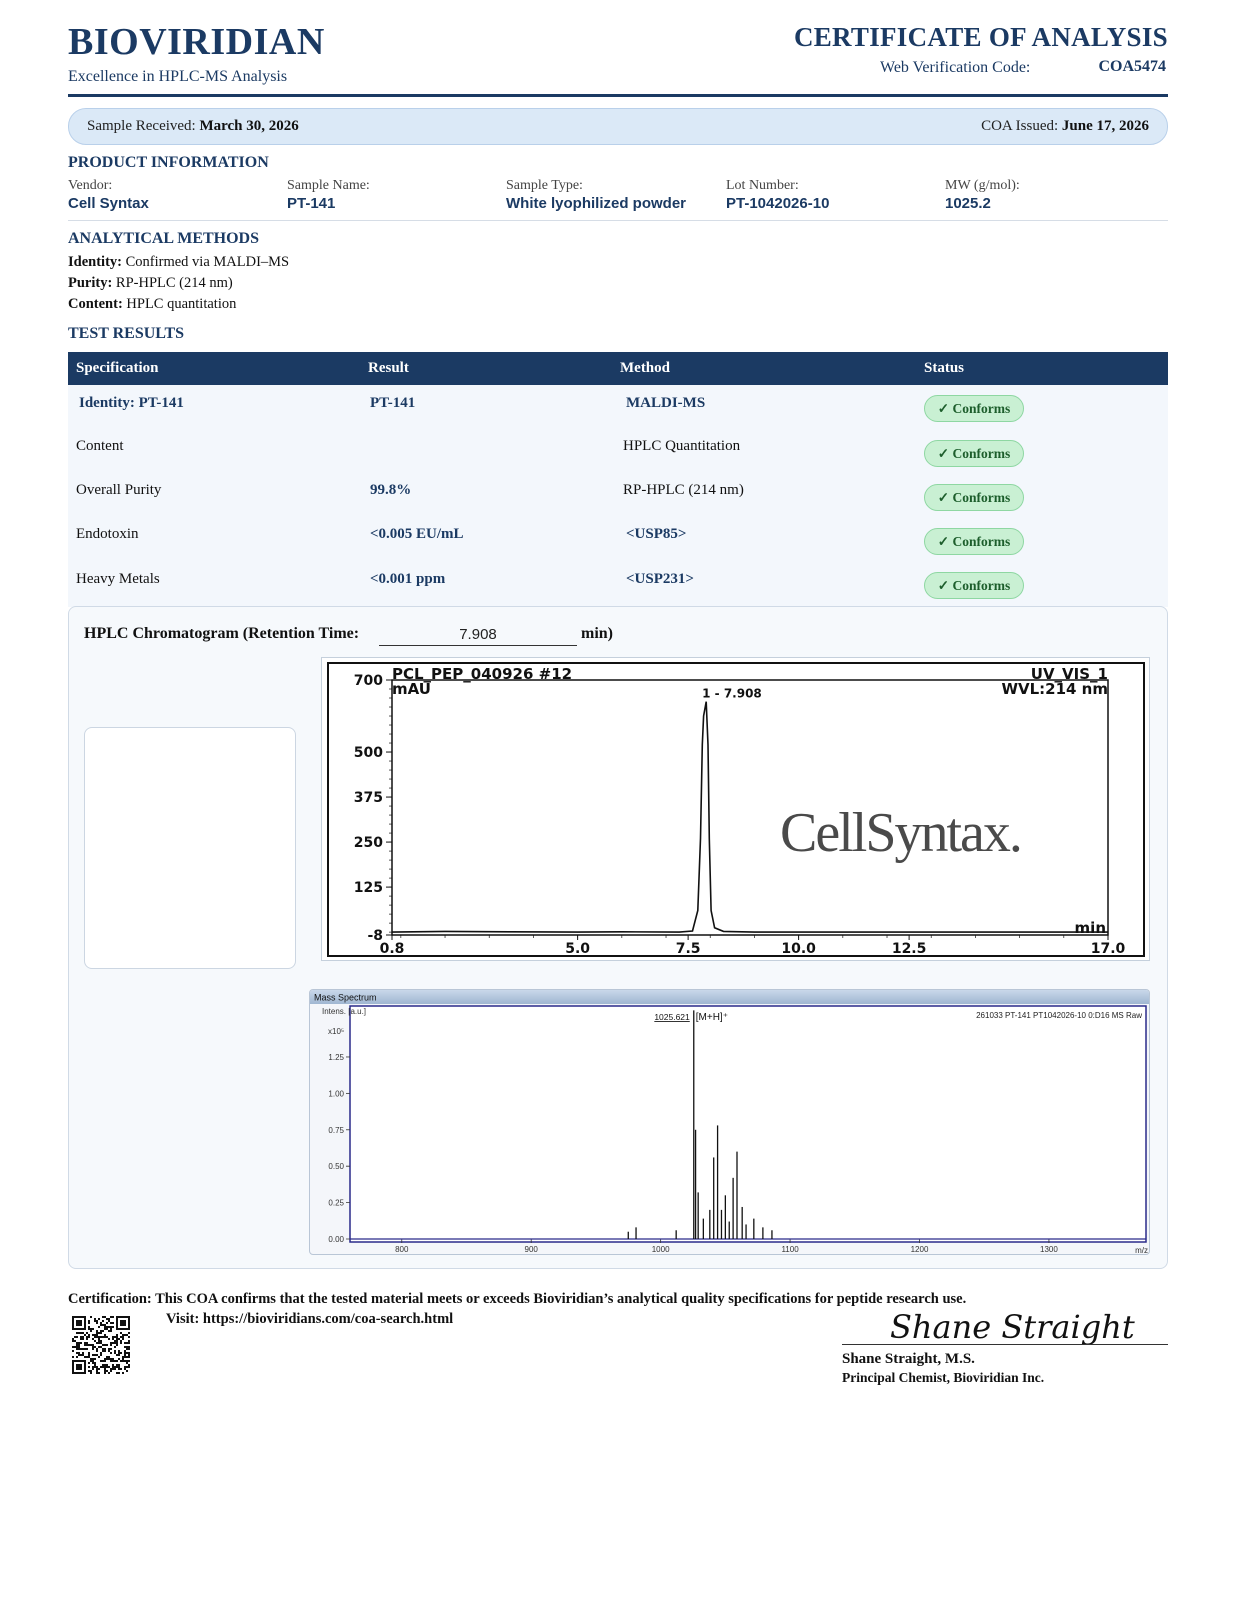  Describe the element at coordinates (126, 333) in the screenshot. I see `test-results-heading: TEST RESULTS` at that location.